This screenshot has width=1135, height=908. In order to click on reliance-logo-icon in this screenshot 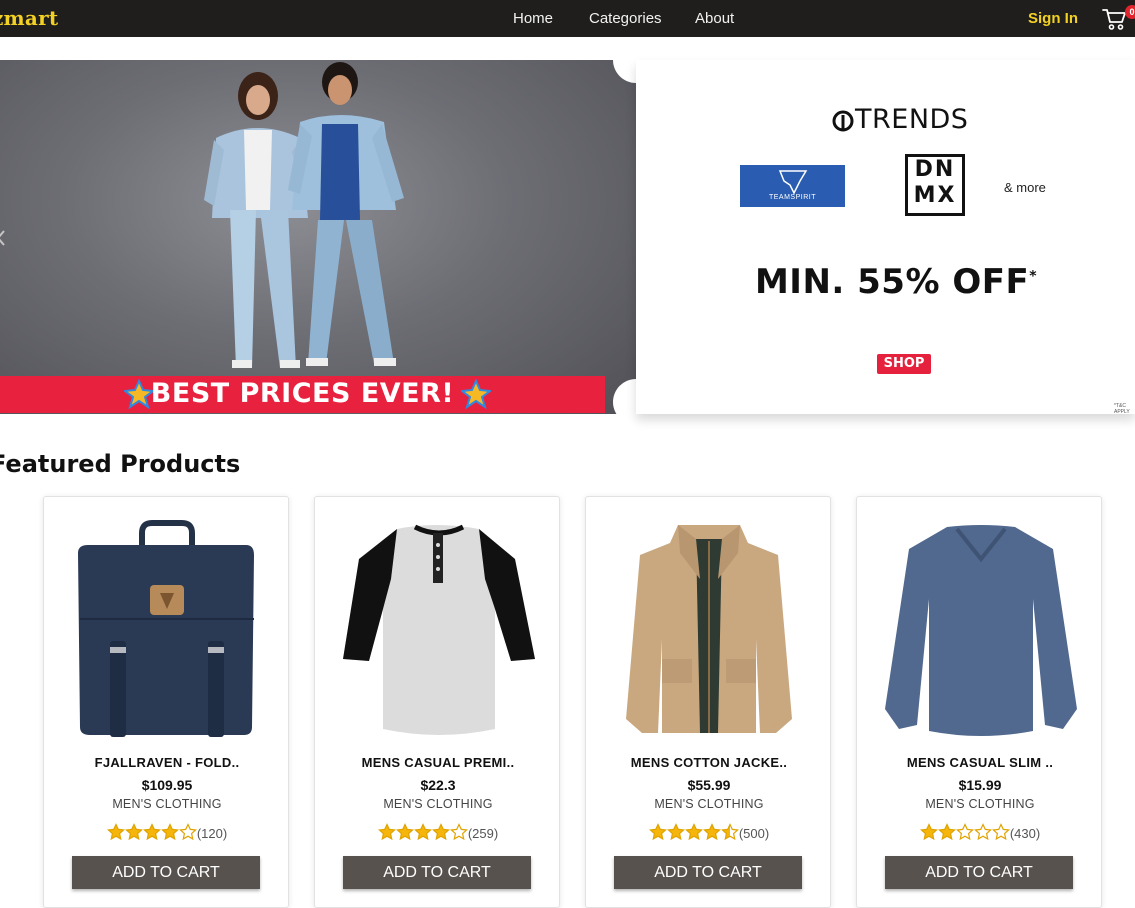, I will do `click(843, 121)`.